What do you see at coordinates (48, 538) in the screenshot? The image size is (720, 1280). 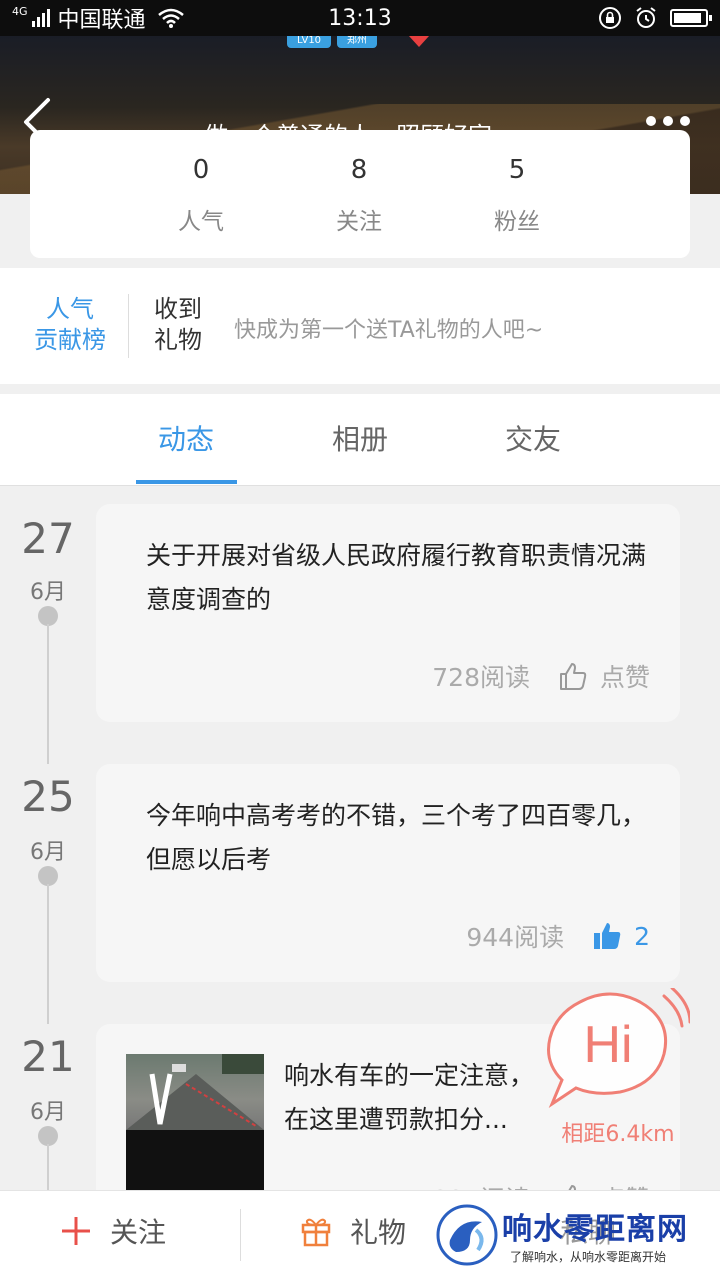 I see `post-day: 27` at bounding box center [48, 538].